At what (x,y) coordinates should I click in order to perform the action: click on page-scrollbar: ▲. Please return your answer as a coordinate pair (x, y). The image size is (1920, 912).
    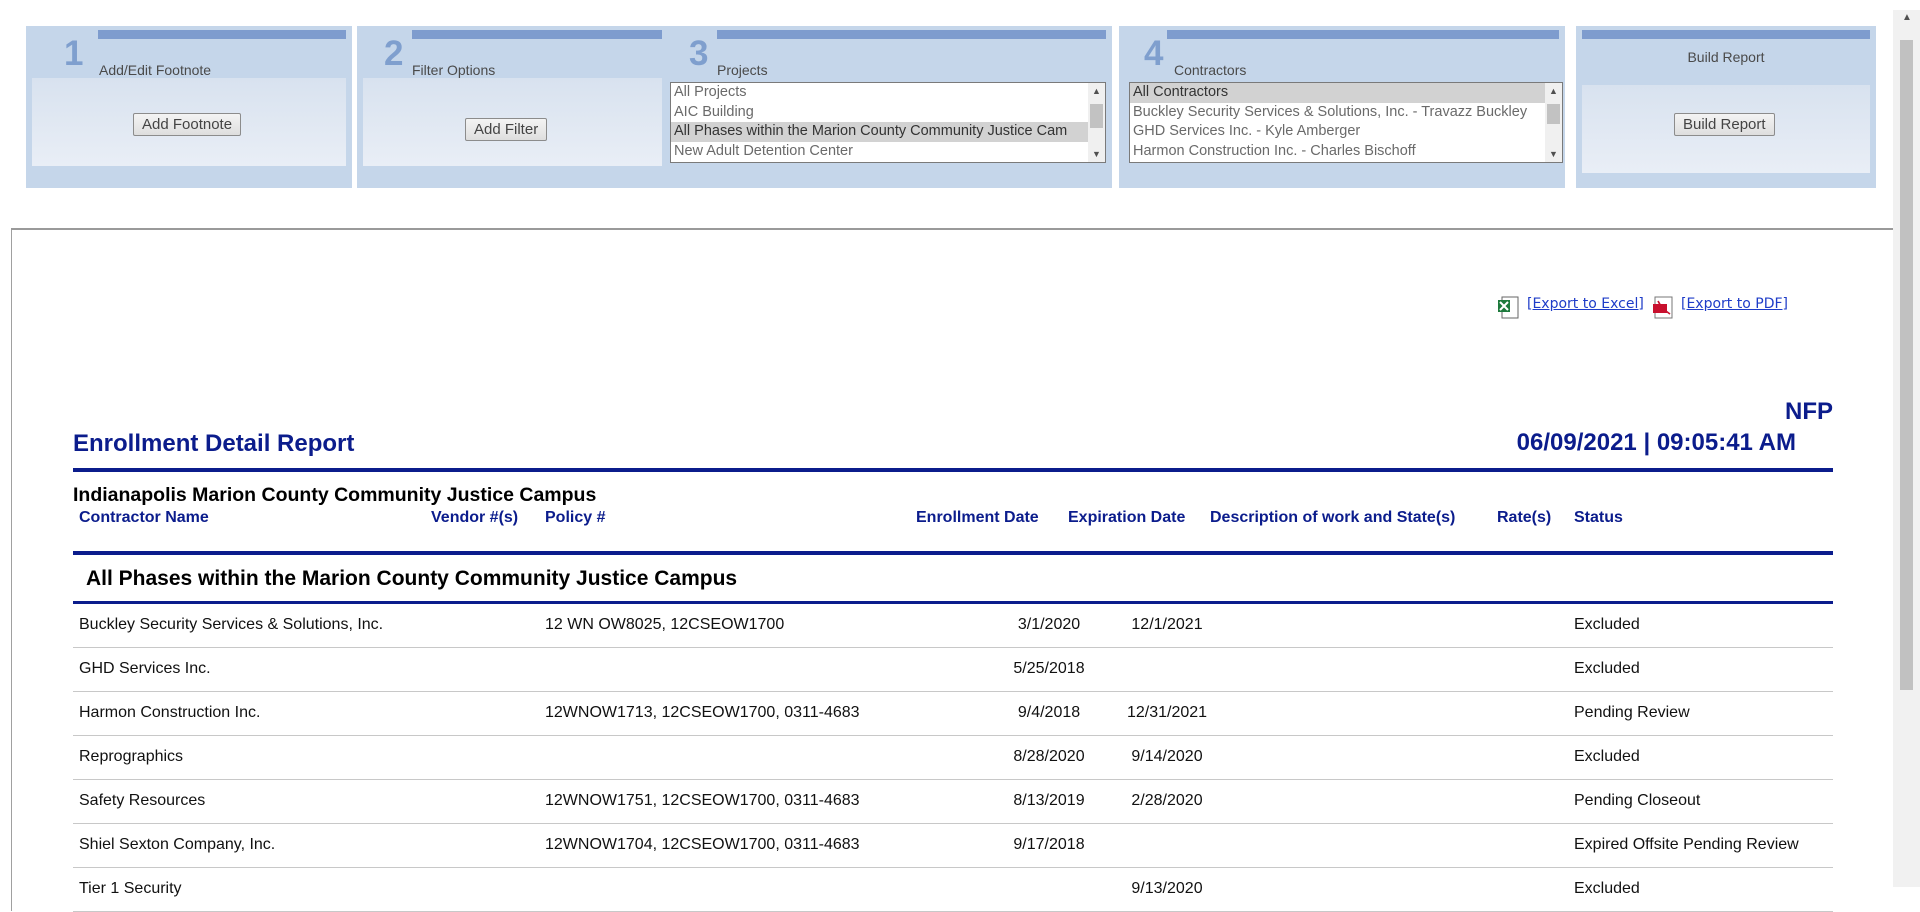
    Looking at the image, I should click on (1906, 448).